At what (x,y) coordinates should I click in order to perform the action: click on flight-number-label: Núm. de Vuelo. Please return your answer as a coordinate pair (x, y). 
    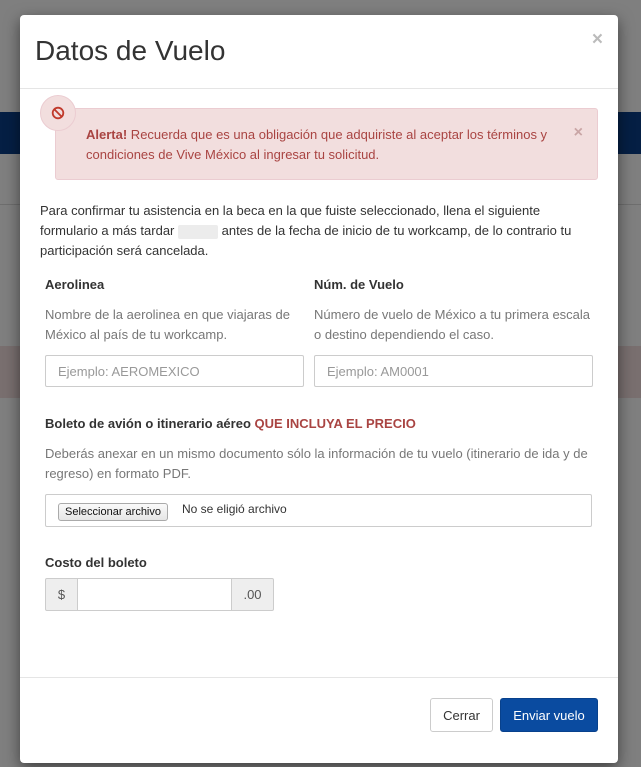
    Looking at the image, I should click on (359, 284).